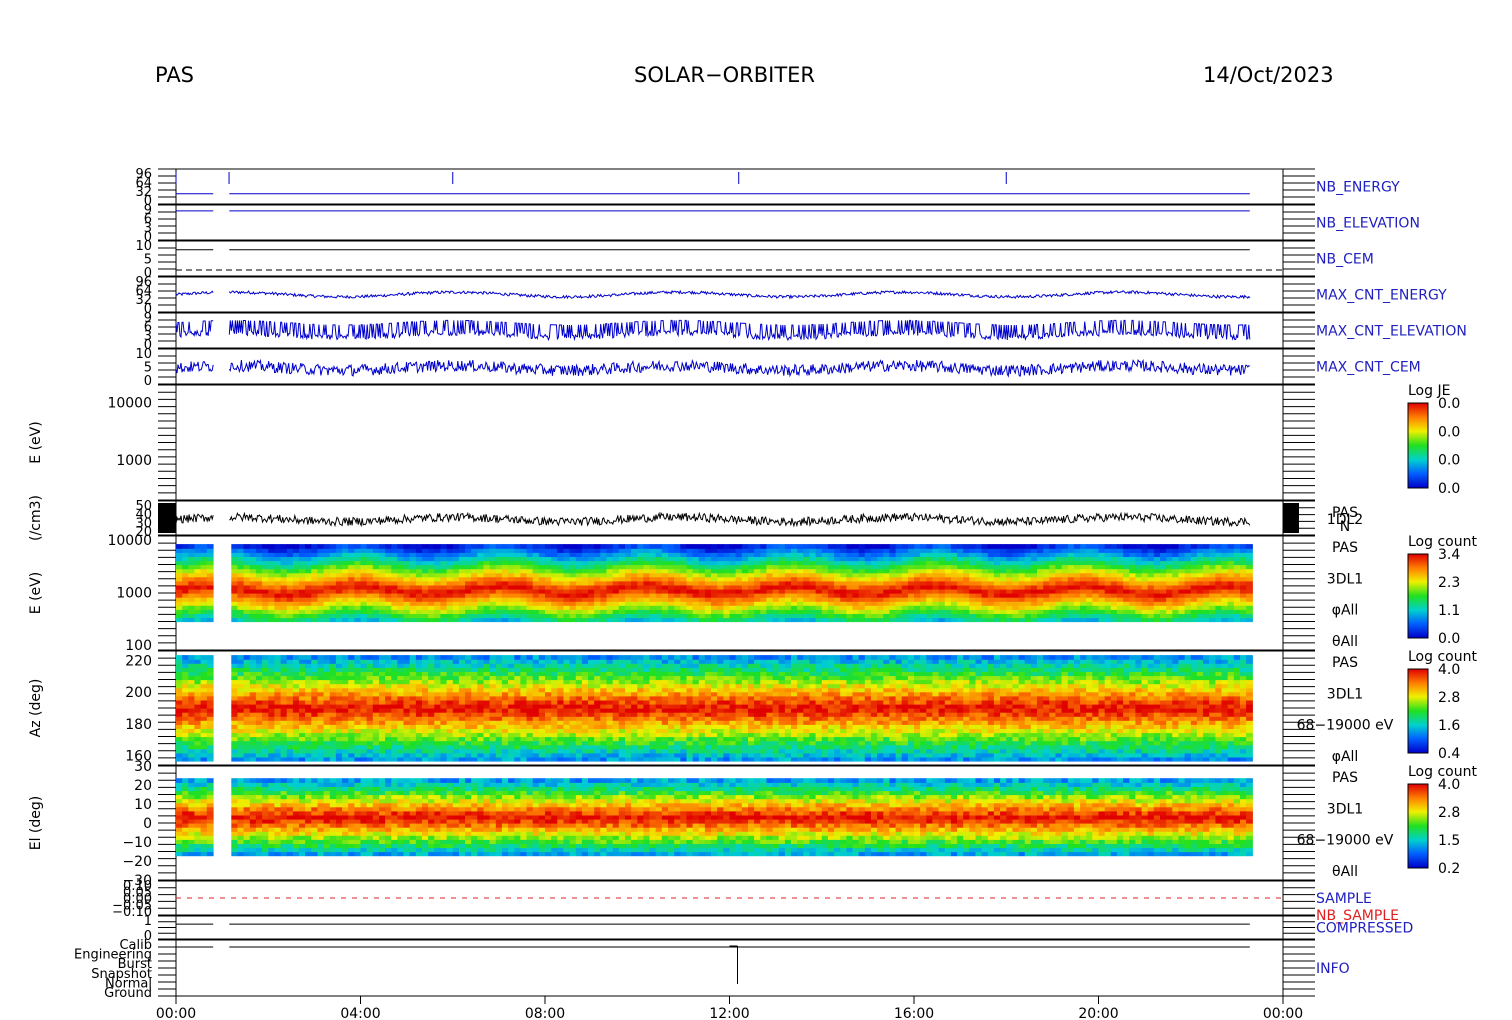 The image size is (1512, 1020). Describe the element at coordinates (767, 188) in the screenshot. I see `panel-nb_energy: 9664320NB_ENERGY` at that location.